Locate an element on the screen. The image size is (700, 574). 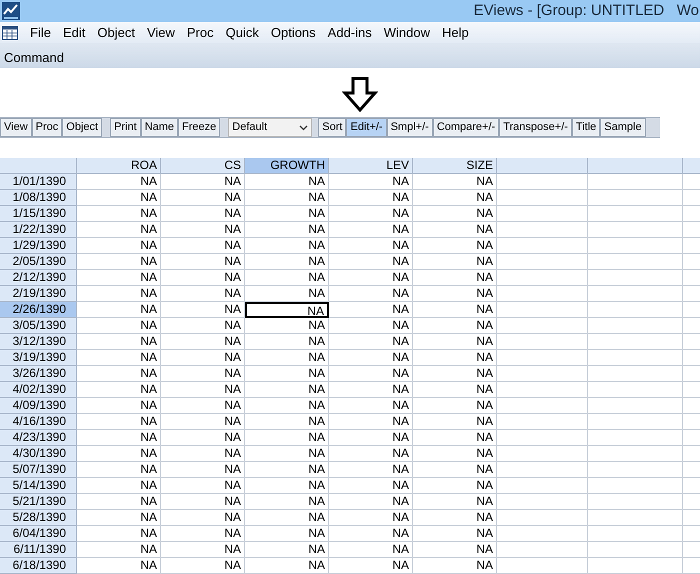
row-header: 5/28/1390 is located at coordinates (38, 518).